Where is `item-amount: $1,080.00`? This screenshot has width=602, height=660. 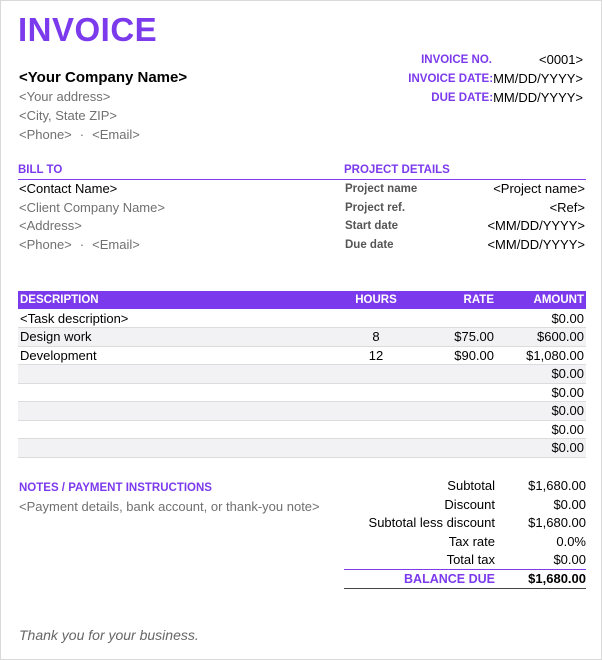 item-amount: $1,080.00 is located at coordinates (541, 355).